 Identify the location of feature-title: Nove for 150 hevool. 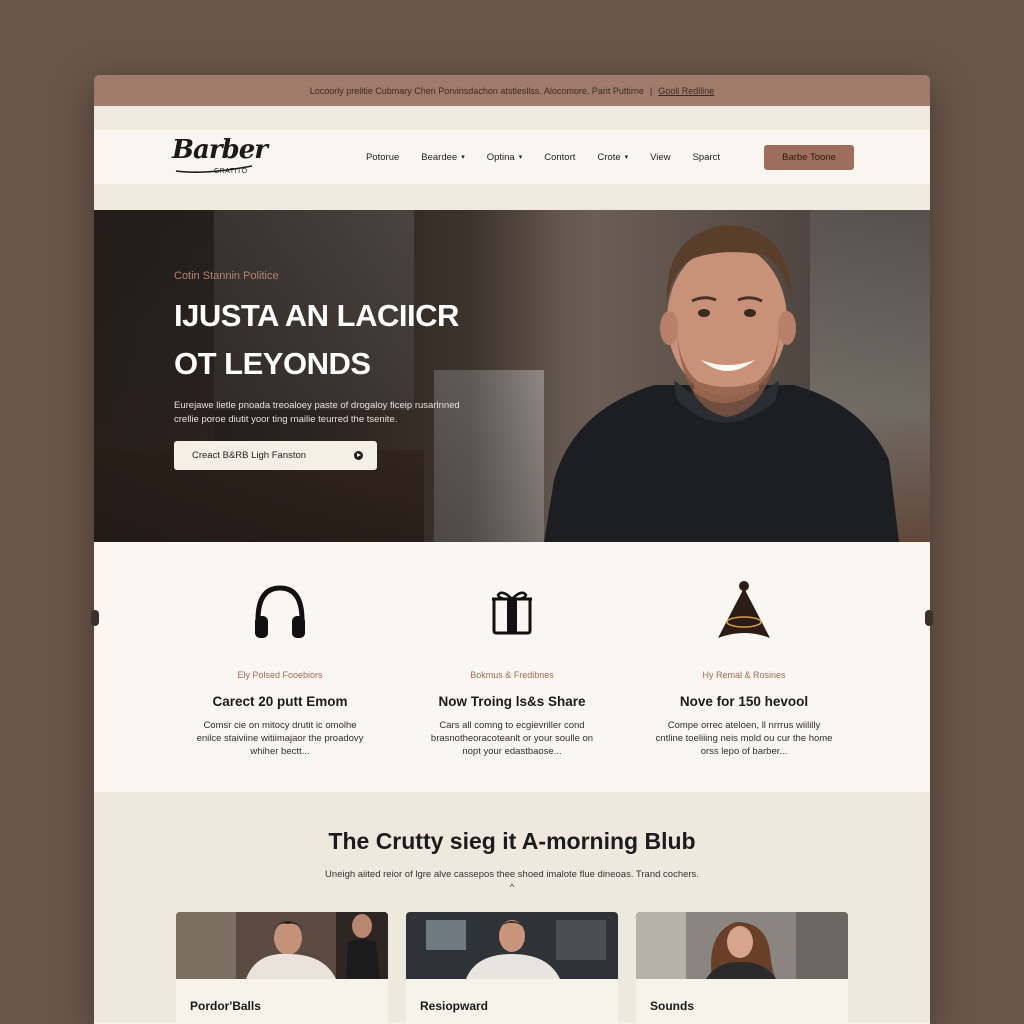
(744, 701).